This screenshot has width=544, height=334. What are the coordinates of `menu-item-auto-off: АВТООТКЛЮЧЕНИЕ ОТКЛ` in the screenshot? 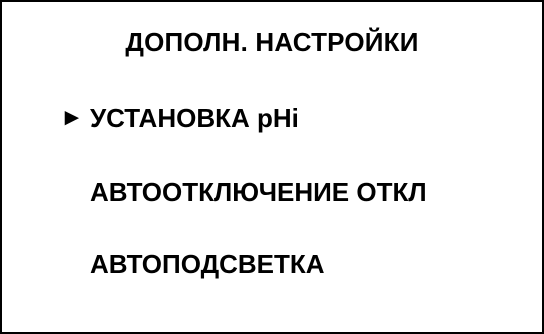 It's located at (272, 192).